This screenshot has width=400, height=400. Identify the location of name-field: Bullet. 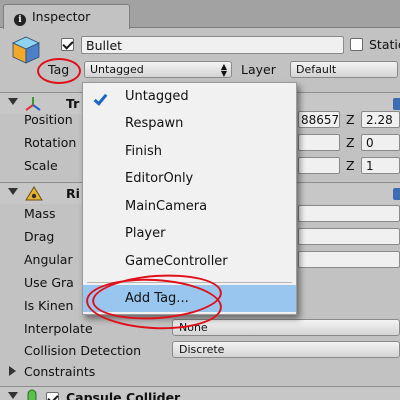
(212, 45).